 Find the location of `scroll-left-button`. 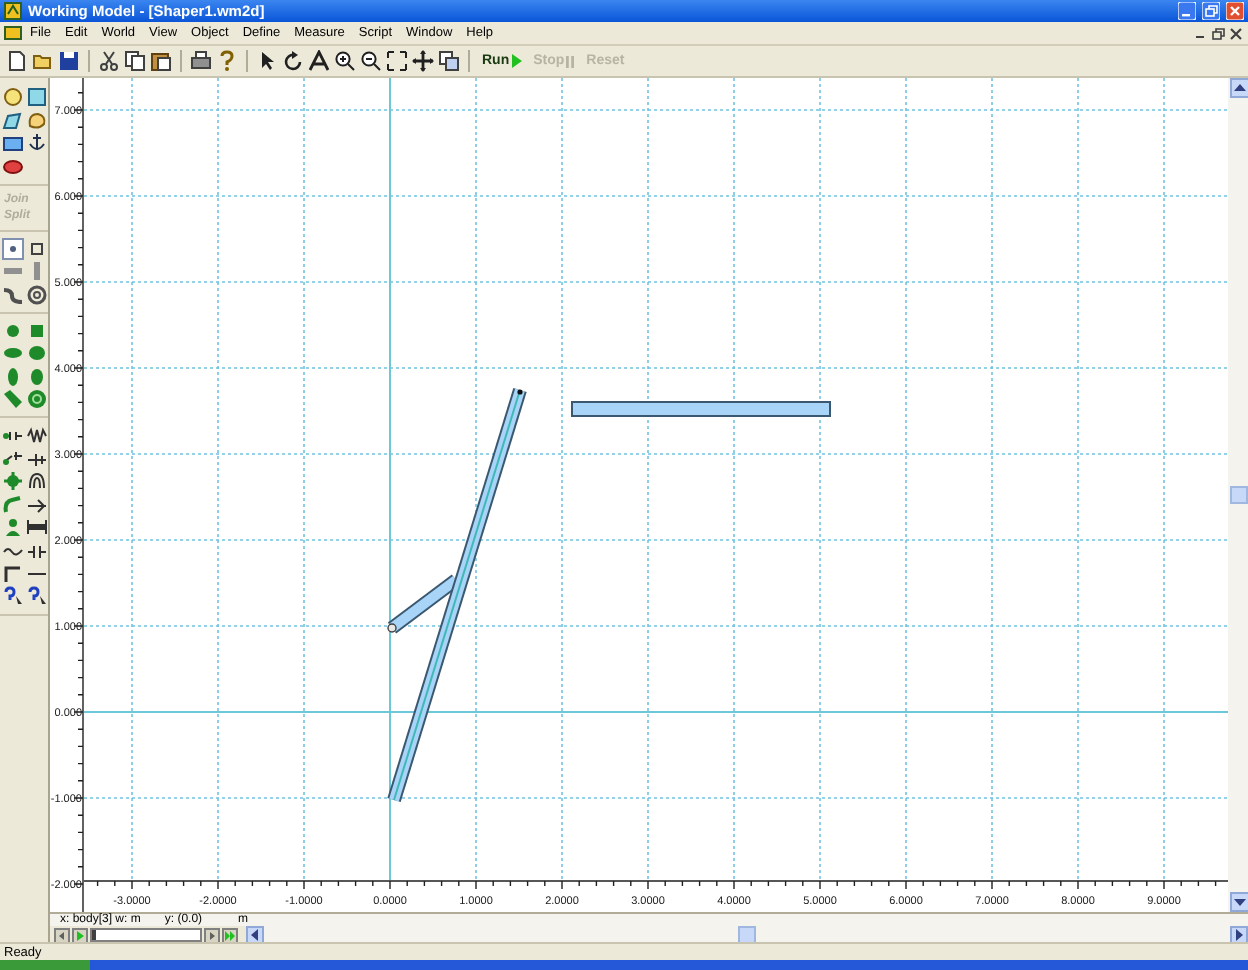

scroll-left-button is located at coordinates (255, 935).